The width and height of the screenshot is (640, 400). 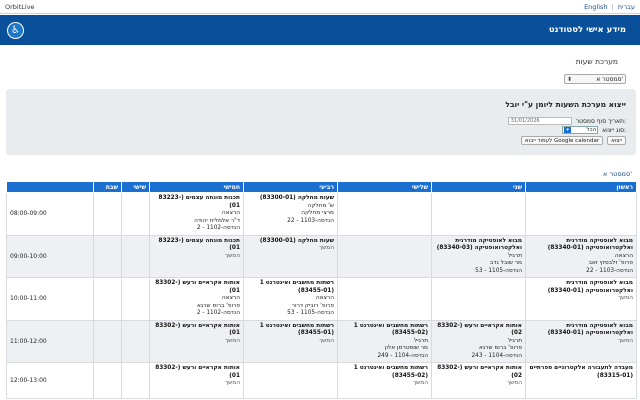 I want to click on semester-label: סמסטר א', so click(x=617, y=174).